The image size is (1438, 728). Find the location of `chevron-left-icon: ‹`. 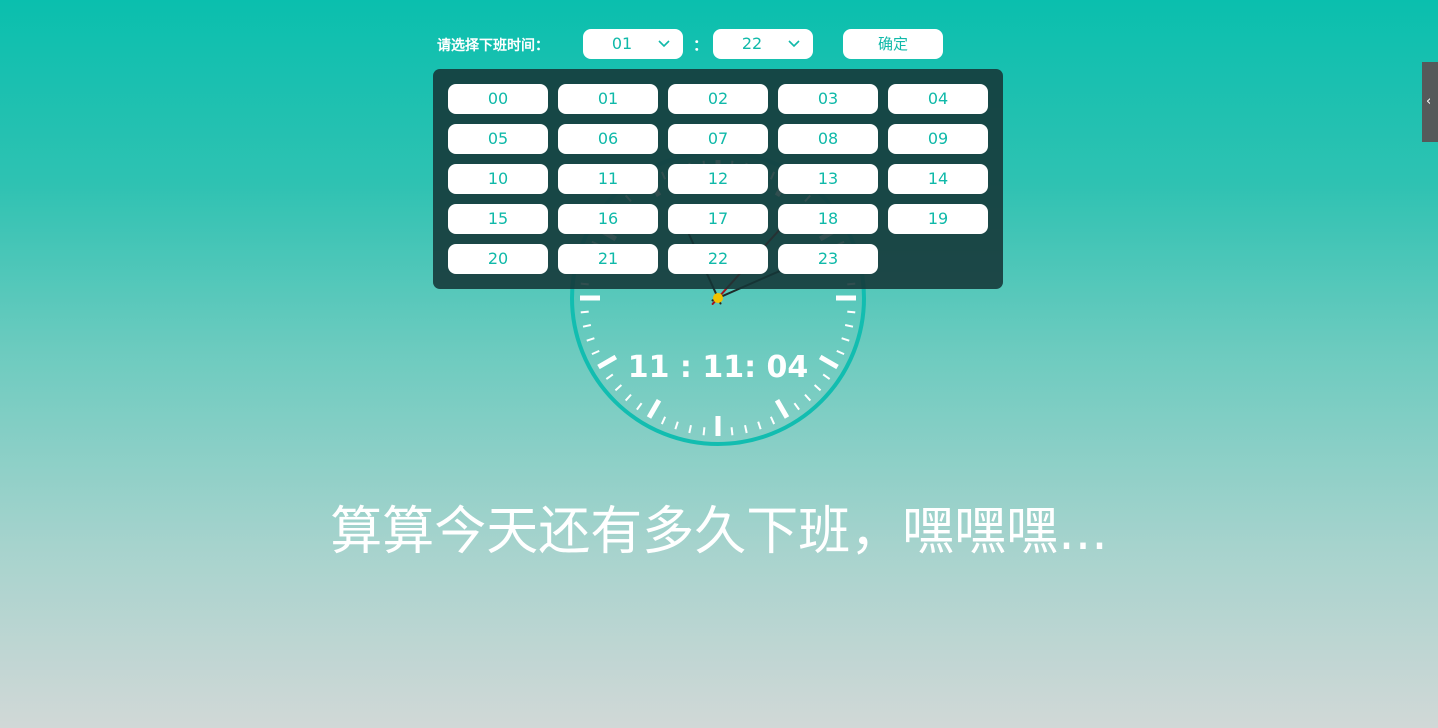

chevron-left-icon: ‹ is located at coordinates (1429, 101).